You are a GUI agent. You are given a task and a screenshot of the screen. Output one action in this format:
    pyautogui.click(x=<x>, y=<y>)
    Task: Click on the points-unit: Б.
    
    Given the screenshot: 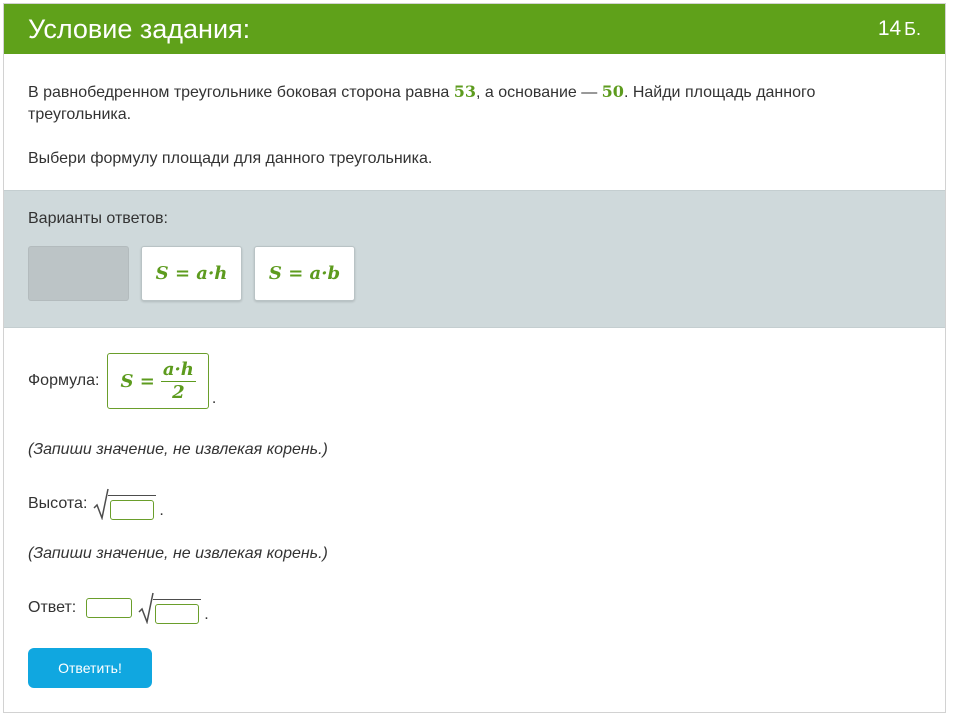 What is the action you would take?
    pyautogui.click(x=912, y=29)
    